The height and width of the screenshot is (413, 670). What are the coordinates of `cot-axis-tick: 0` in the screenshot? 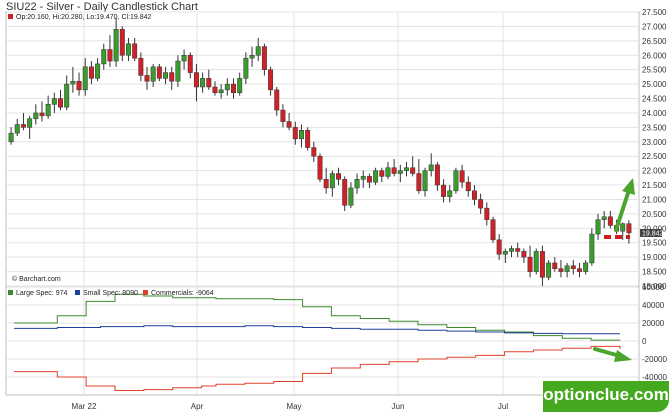 It's located at (644, 341).